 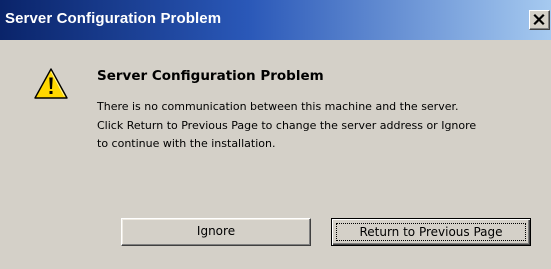 I want to click on ignore-button: Ignore, so click(x=216, y=232).